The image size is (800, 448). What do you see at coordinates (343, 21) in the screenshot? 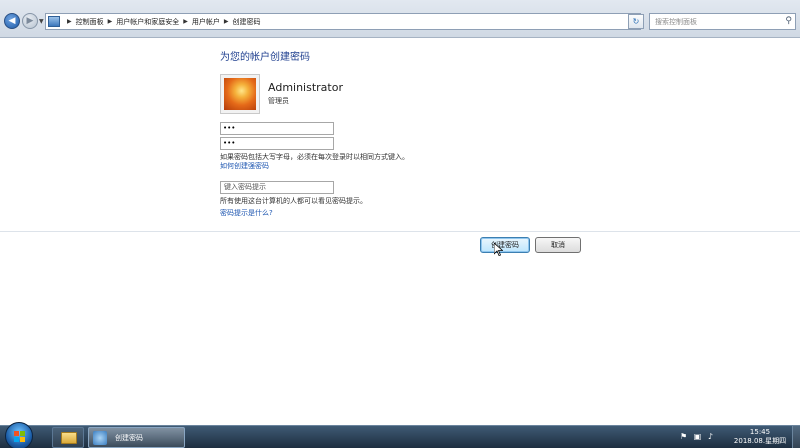
I see `address-bar: ▶ 控制面板 ▶ 用户帐户和家庭安全 ▶ 用户帐户 ▶ 创建密码 ▼` at bounding box center [343, 21].